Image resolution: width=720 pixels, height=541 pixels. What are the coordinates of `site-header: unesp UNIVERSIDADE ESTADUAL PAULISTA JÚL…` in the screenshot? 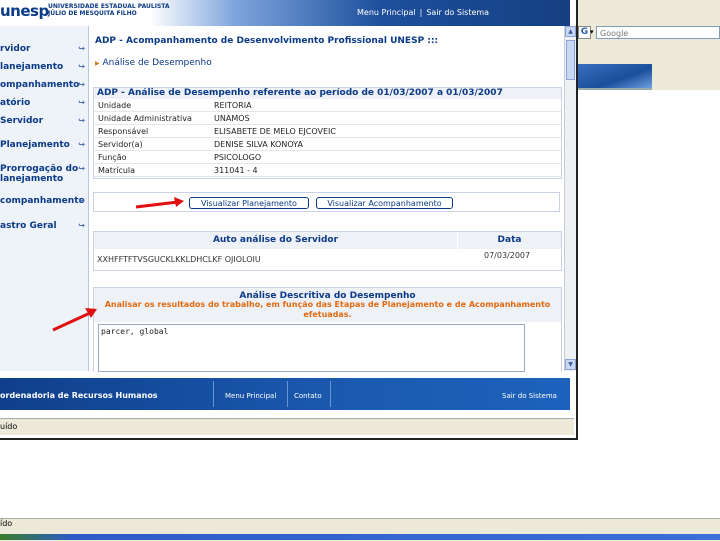 It's located at (285, 13).